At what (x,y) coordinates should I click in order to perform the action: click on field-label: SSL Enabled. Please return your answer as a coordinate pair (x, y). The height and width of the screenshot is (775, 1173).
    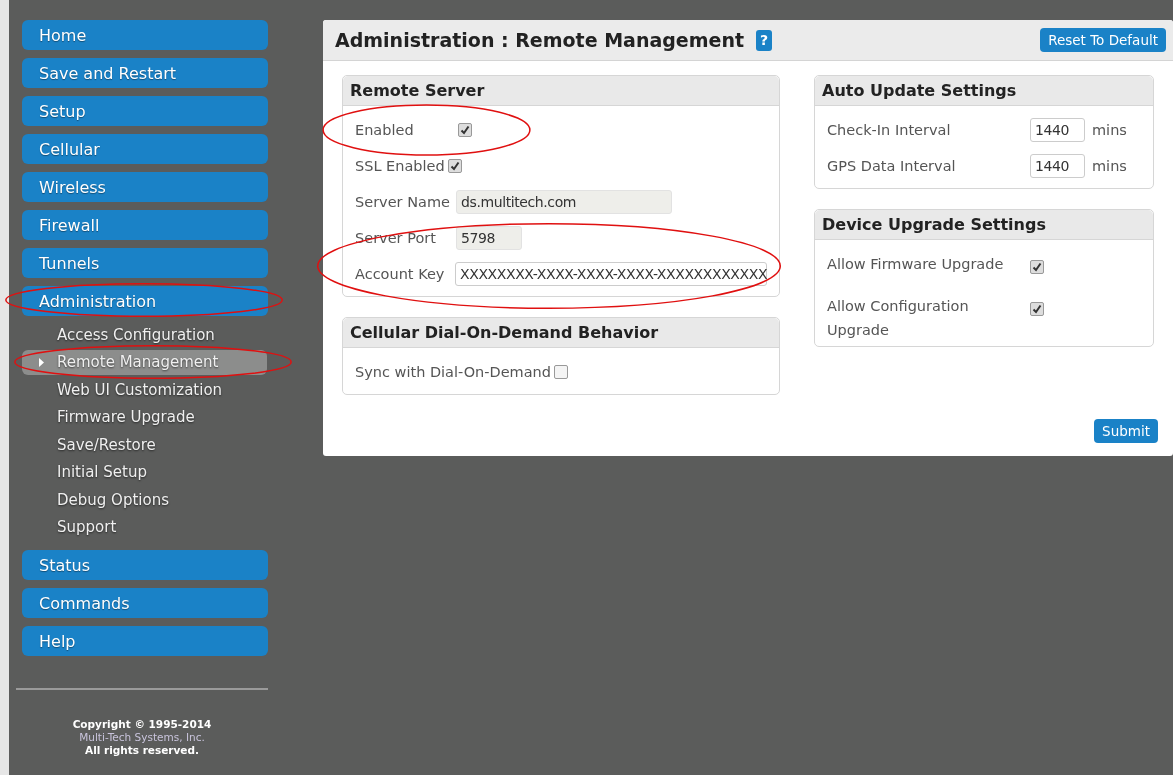
    Looking at the image, I should click on (400, 166).